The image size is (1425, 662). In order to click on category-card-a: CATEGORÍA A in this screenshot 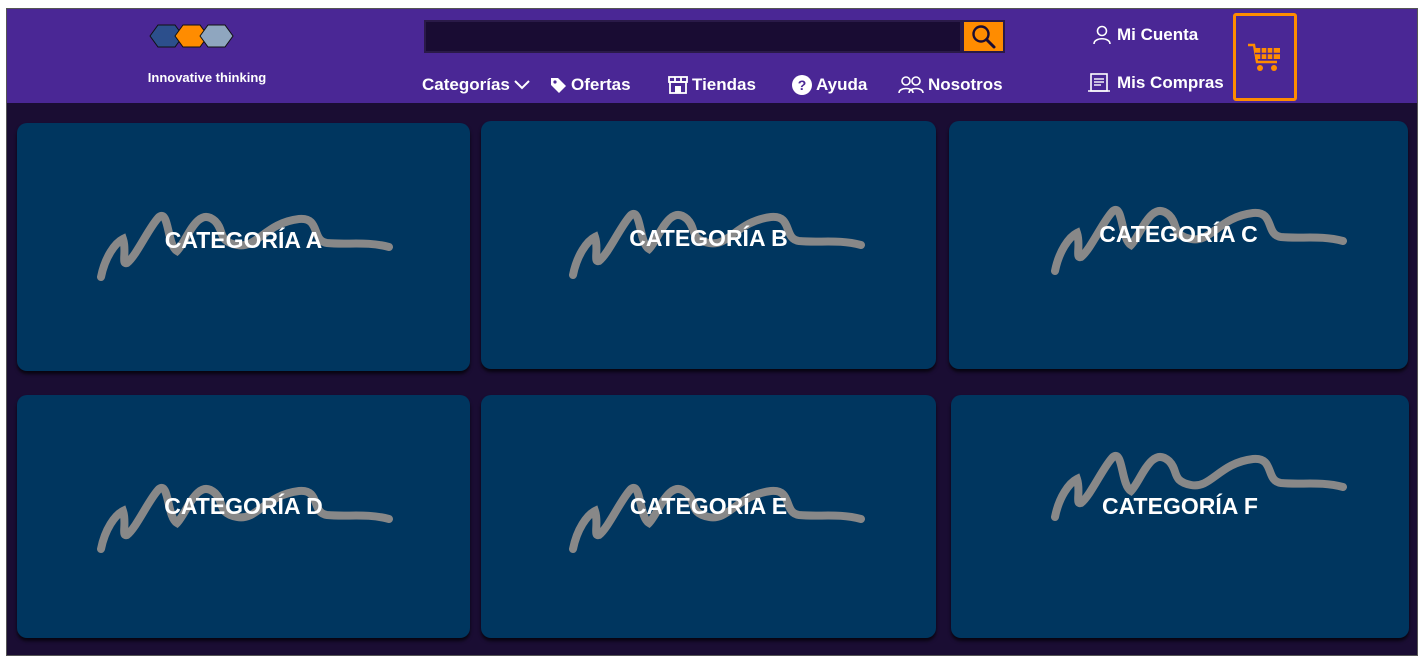, I will do `click(243, 247)`.